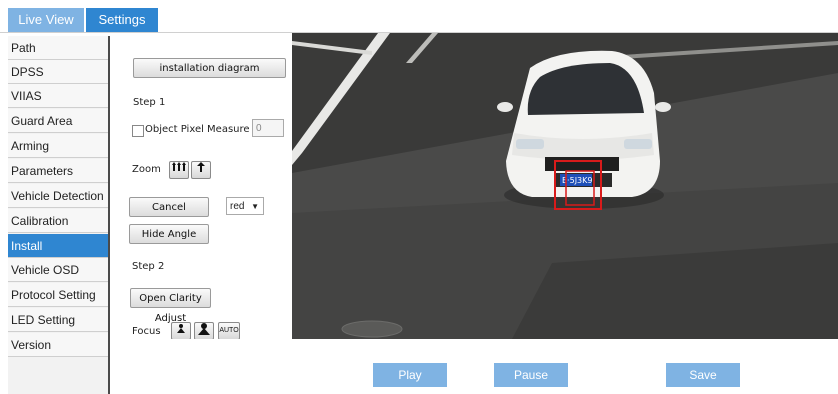 The height and width of the screenshot is (394, 838). I want to click on focus-label: Focus, so click(146, 331).